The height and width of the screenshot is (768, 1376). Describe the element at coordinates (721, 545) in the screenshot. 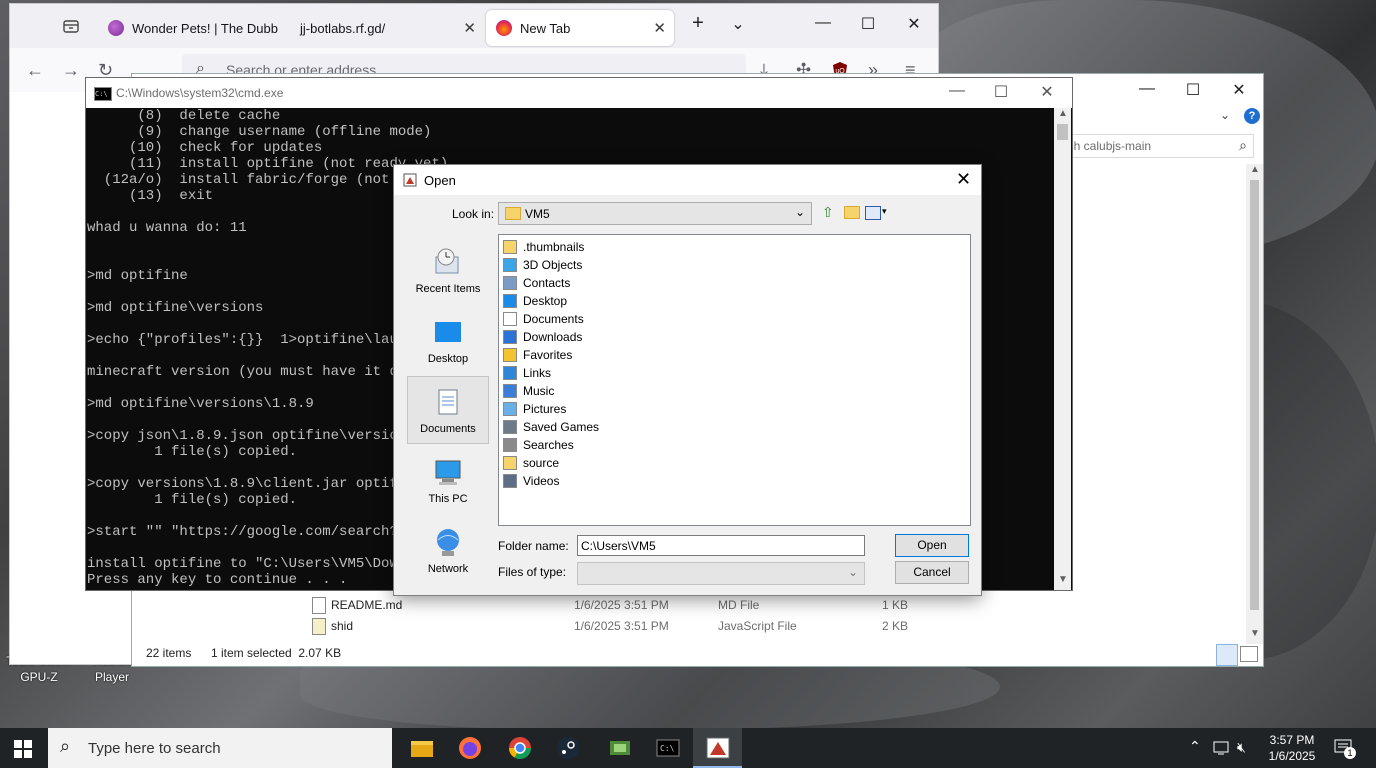

I see `folder-name-input: C:\Users\VM5` at that location.